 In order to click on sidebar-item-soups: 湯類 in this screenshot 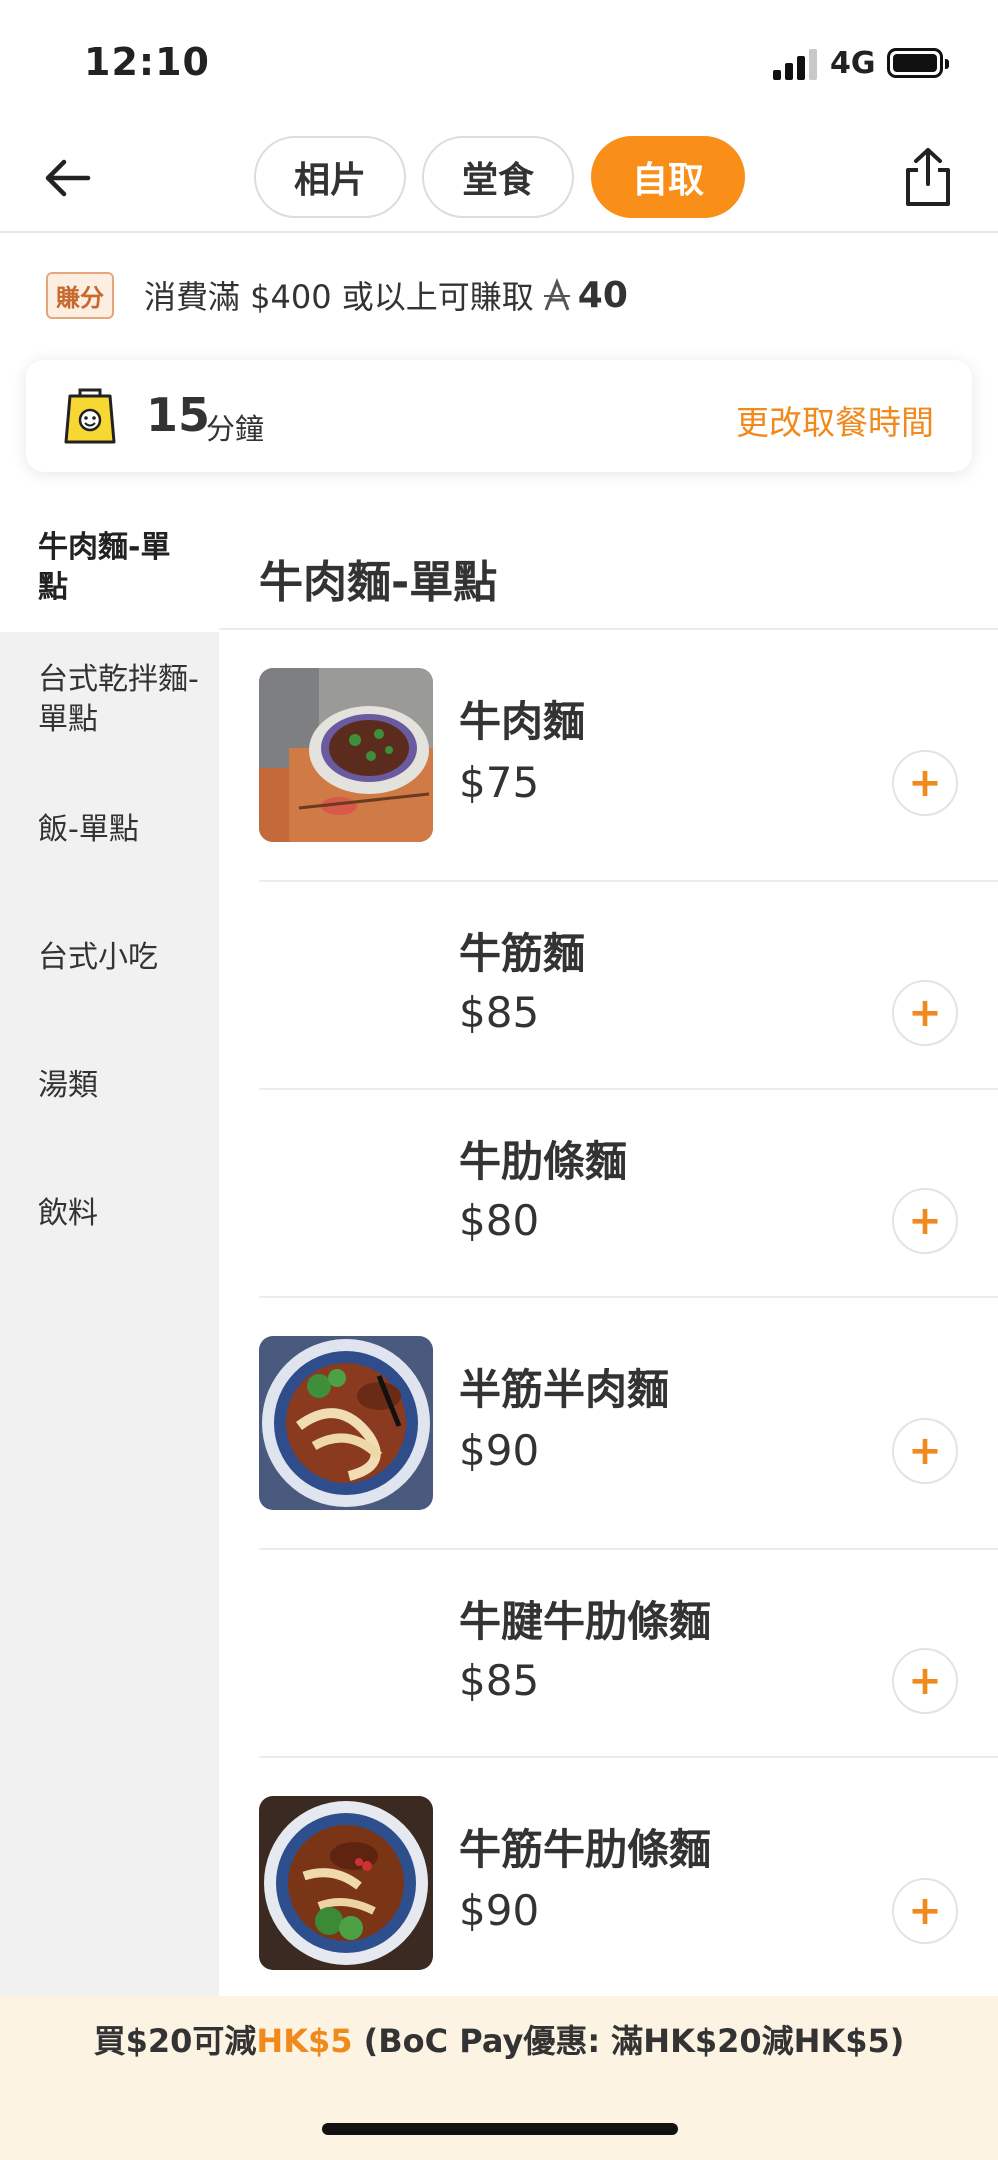, I will do `click(109, 1086)`.